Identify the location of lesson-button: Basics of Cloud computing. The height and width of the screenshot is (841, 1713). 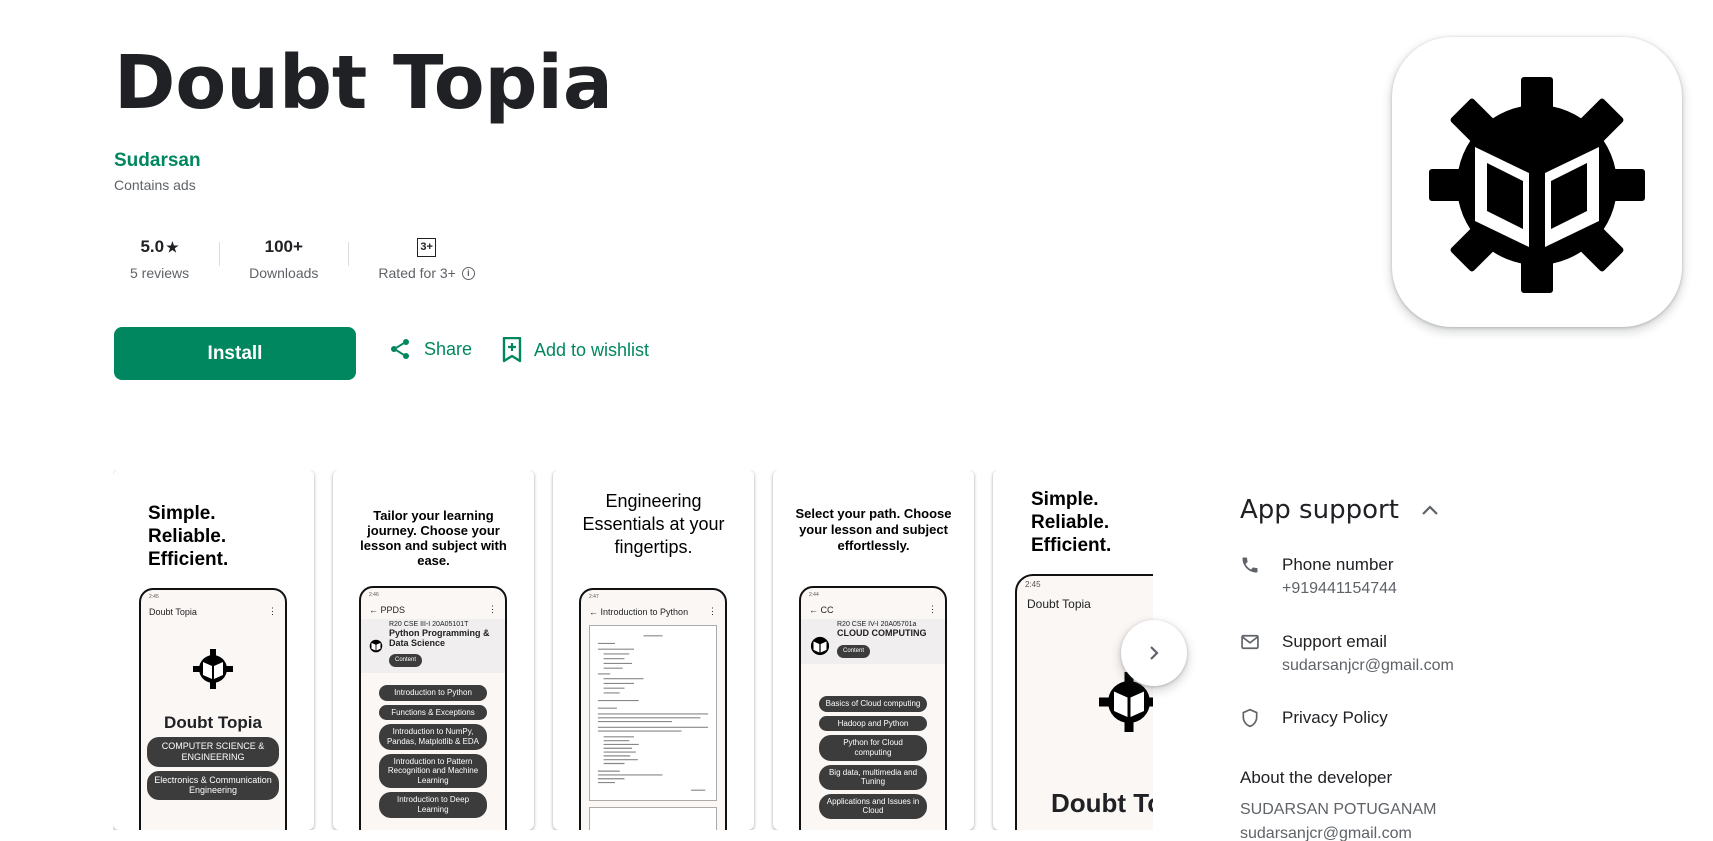
(873, 704).